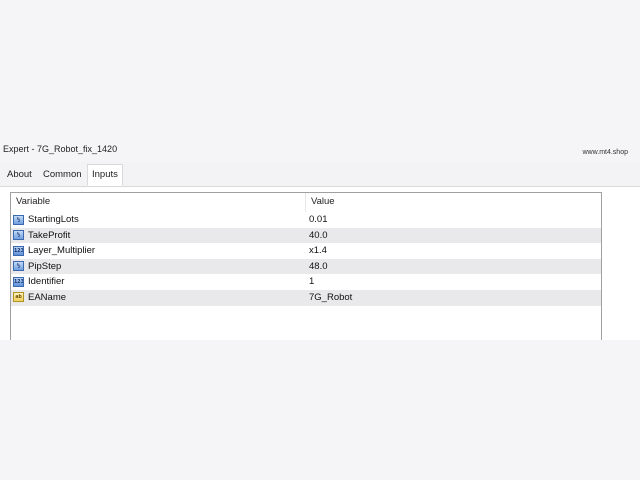 The image size is (640, 480). I want to click on string-type-icon: ab, so click(18, 297).